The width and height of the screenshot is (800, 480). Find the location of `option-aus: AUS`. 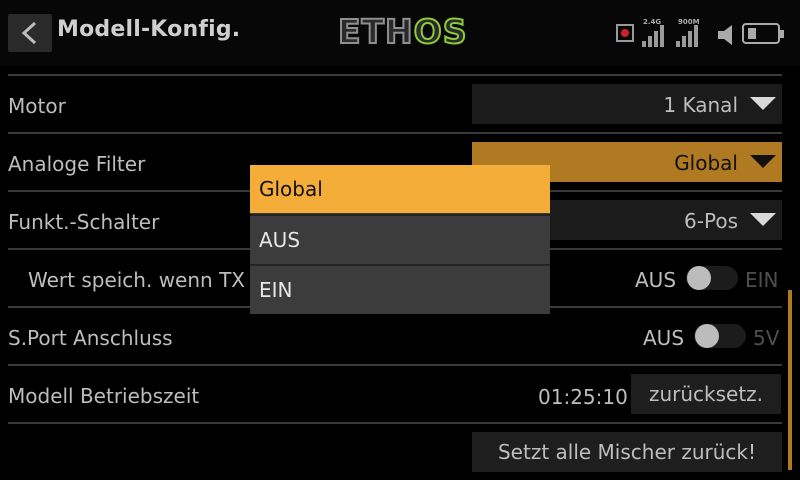

option-aus: AUS is located at coordinates (400, 240).